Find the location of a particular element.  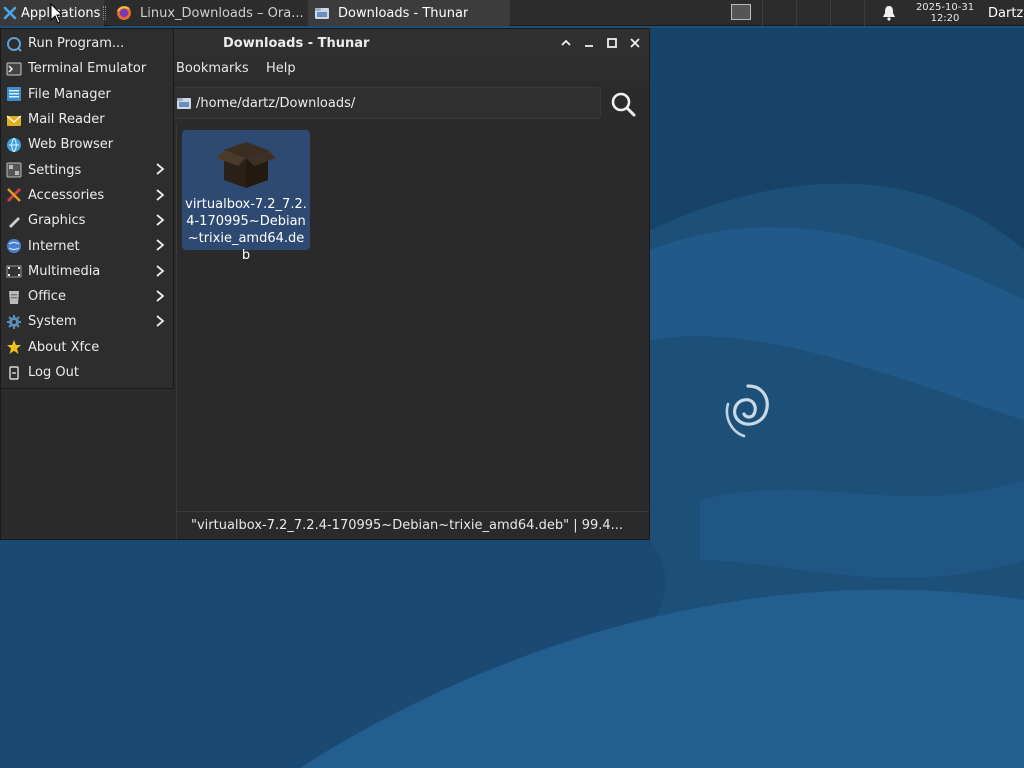

shade-button is located at coordinates (566, 43).